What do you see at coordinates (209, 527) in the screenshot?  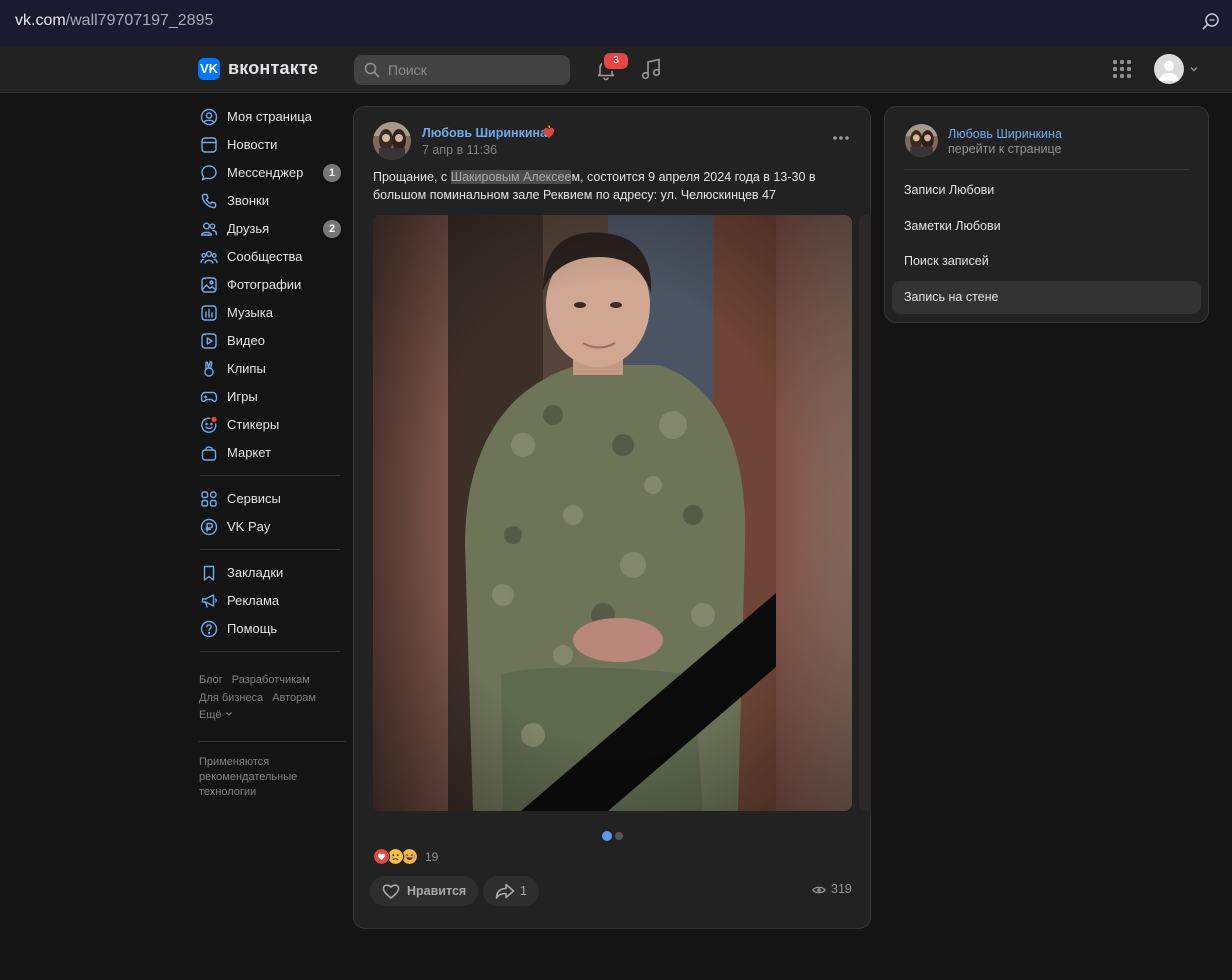 I see `vkpay-icon` at bounding box center [209, 527].